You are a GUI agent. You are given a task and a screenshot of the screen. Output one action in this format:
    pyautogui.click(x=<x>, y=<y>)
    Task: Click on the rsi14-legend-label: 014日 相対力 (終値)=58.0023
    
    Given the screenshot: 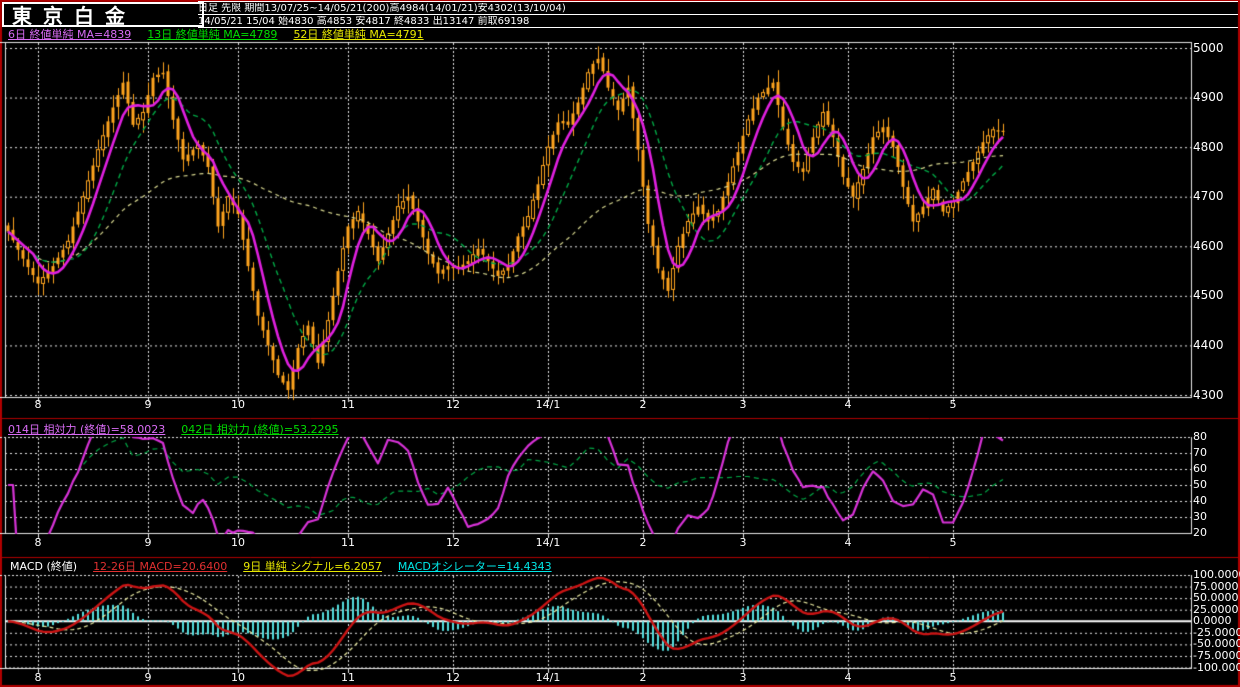 What is the action you would take?
    pyautogui.click(x=87, y=429)
    